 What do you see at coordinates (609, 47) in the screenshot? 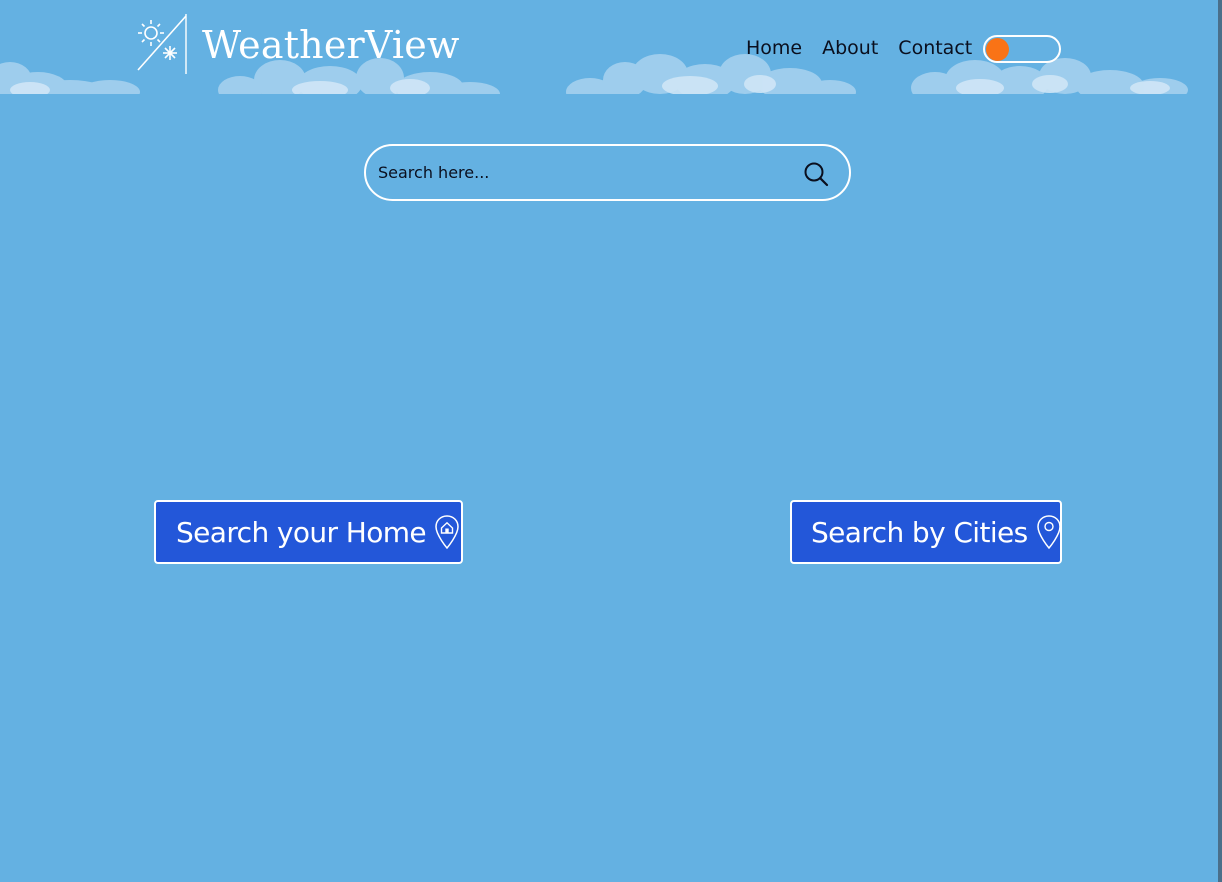
I see `site-header: WeatherView Home About Contact` at bounding box center [609, 47].